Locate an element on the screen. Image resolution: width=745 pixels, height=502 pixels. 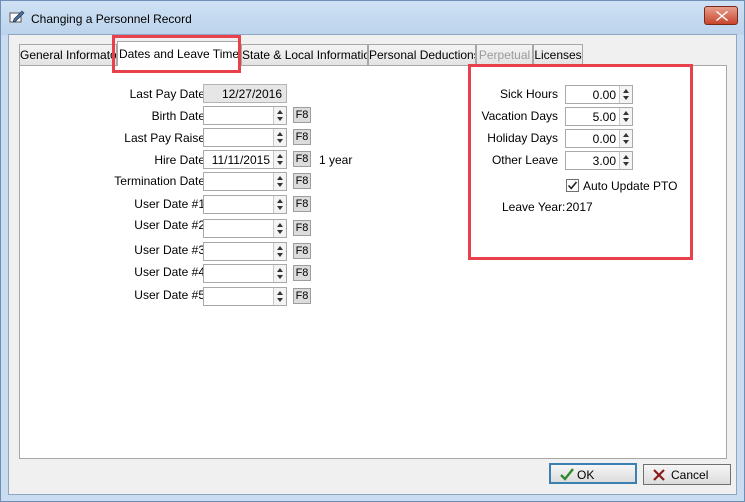
user-date-4-spinner is located at coordinates (279, 273).